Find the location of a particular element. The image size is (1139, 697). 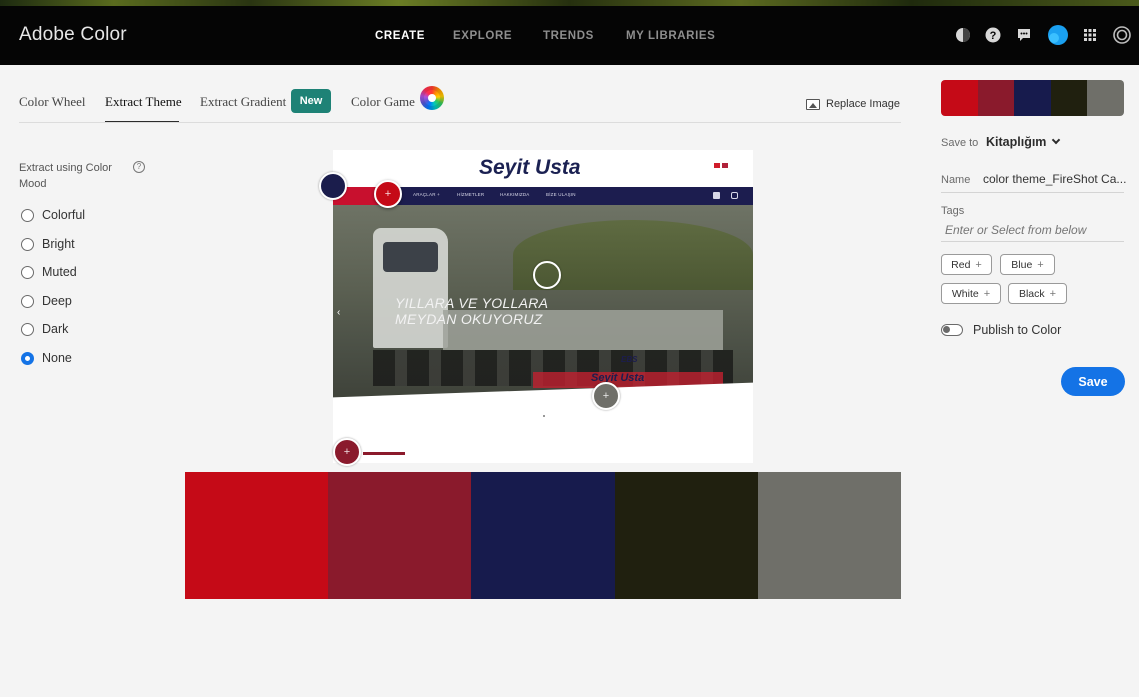

nav-explore: EXPLORE is located at coordinates (482, 36).